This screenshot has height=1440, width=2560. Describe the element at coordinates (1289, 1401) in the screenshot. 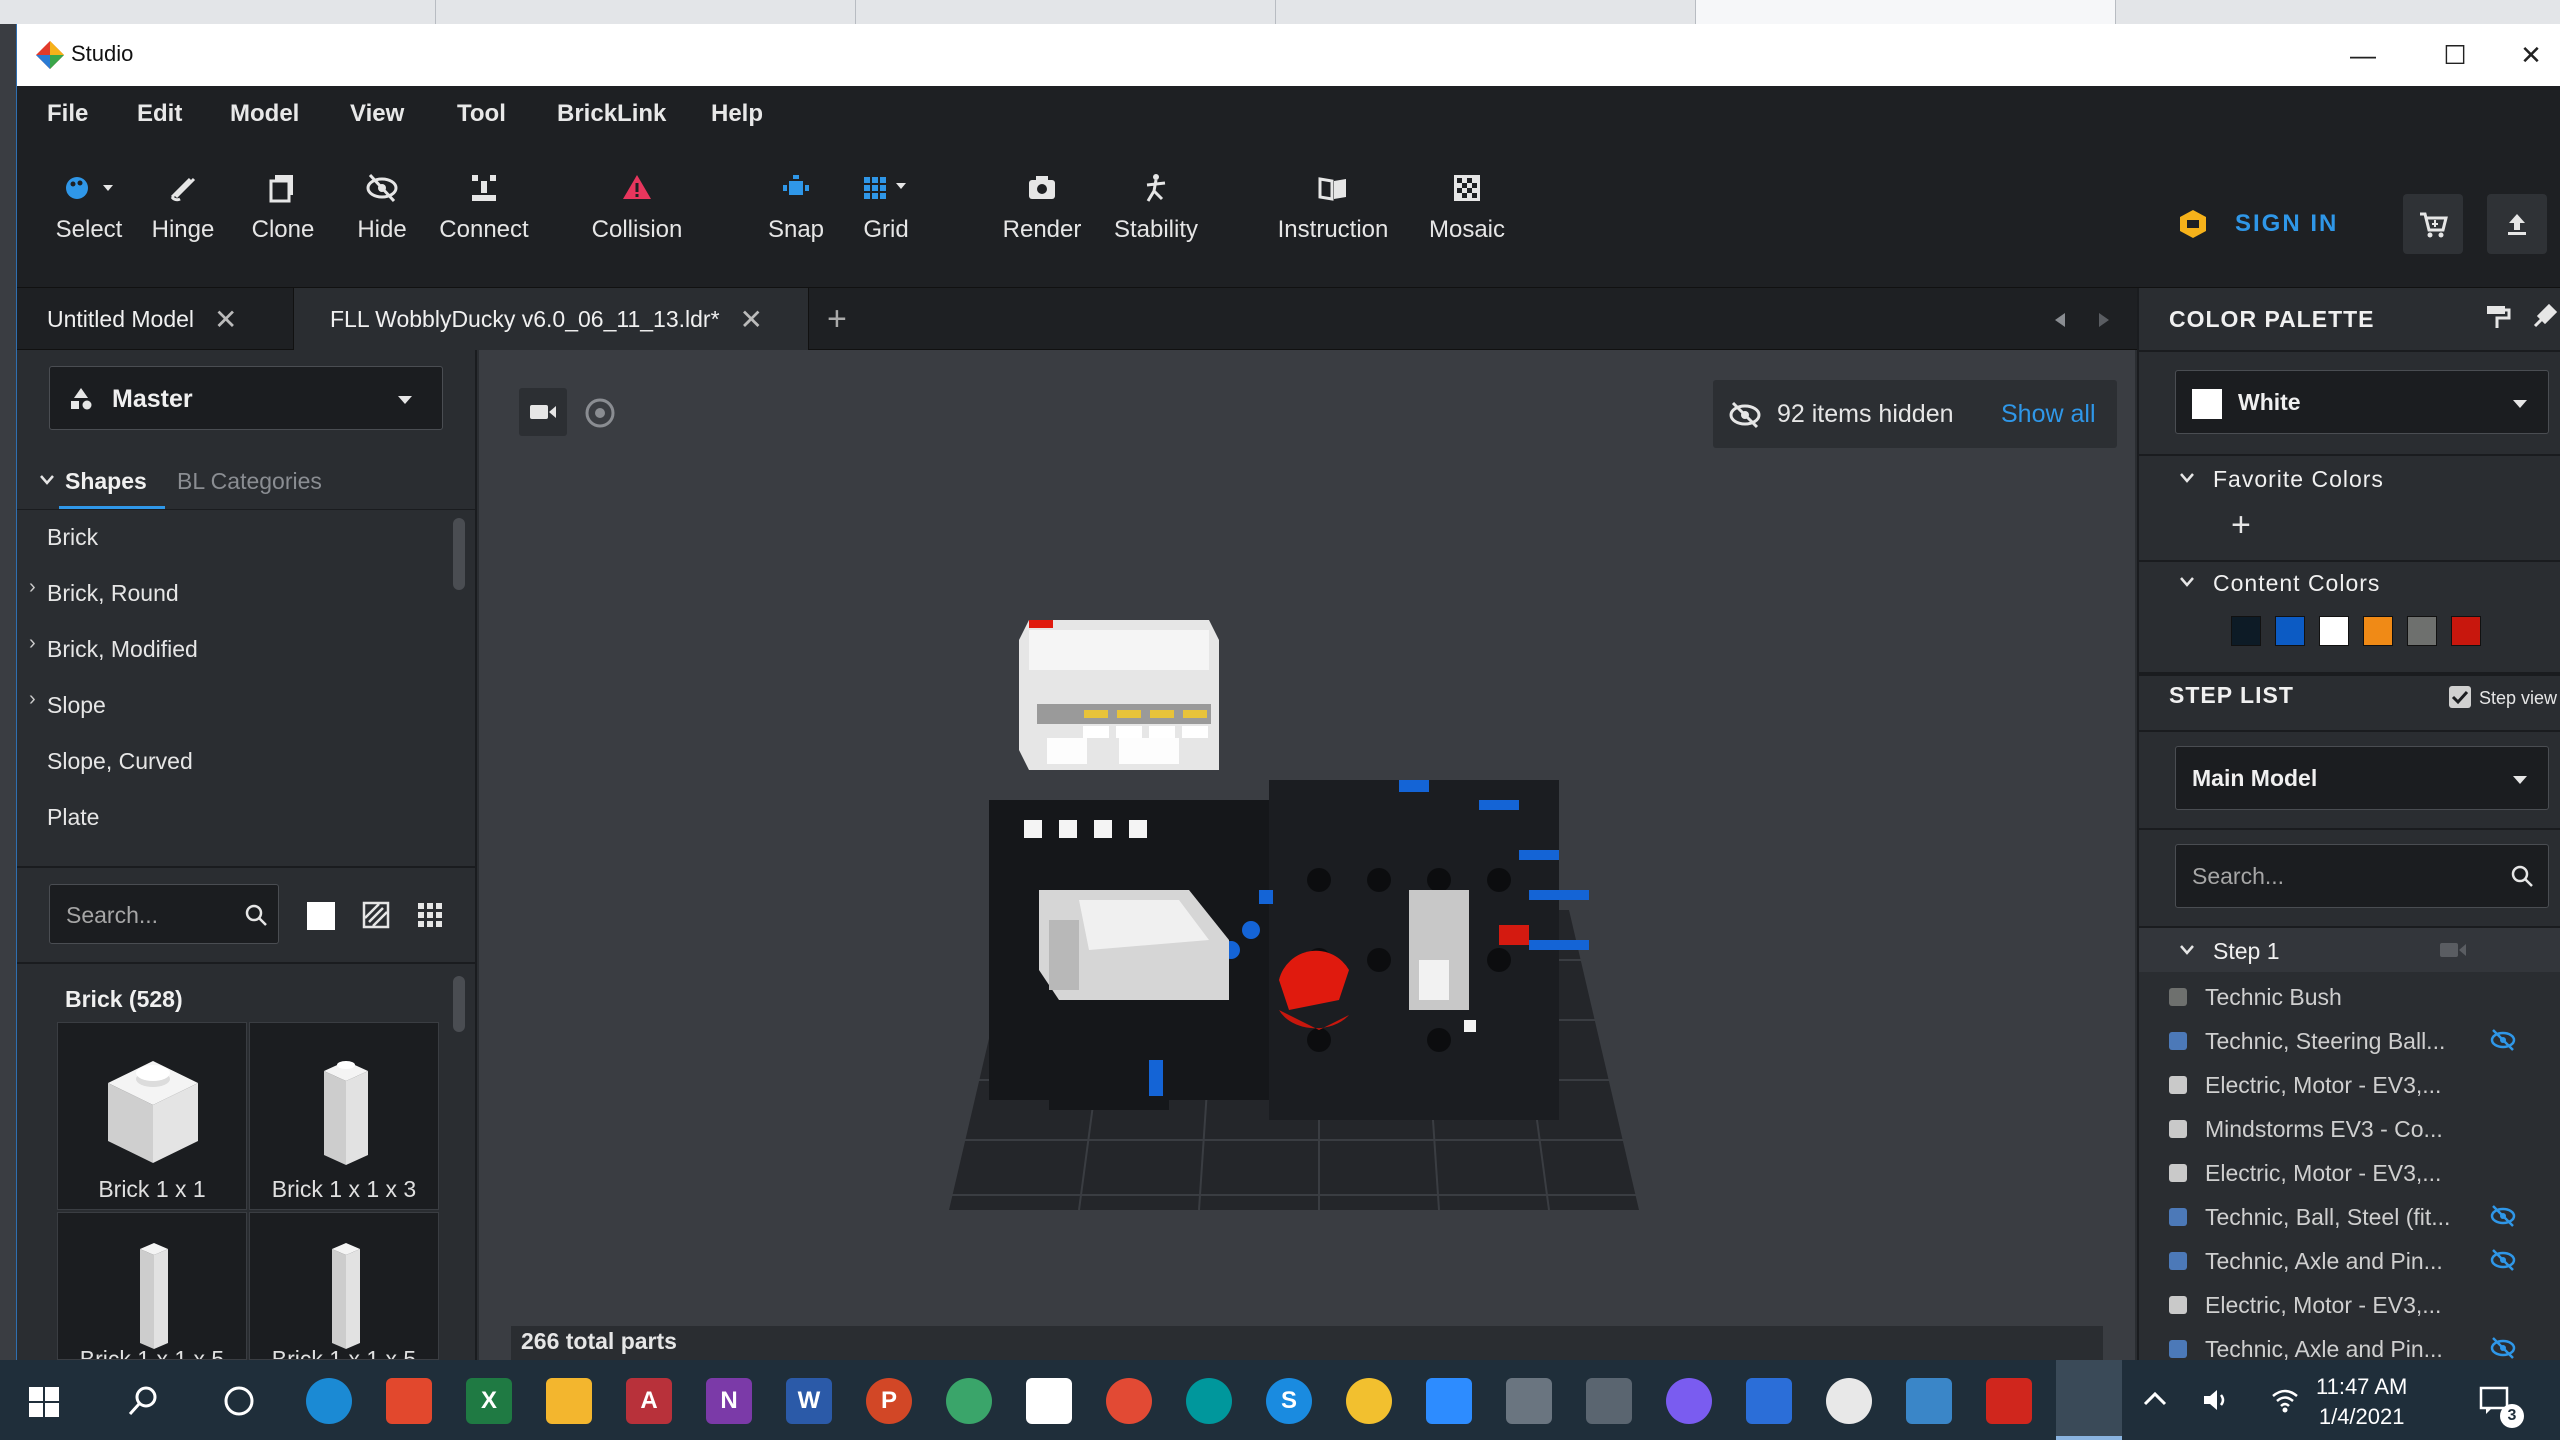

I see `skype-icon: S` at that location.